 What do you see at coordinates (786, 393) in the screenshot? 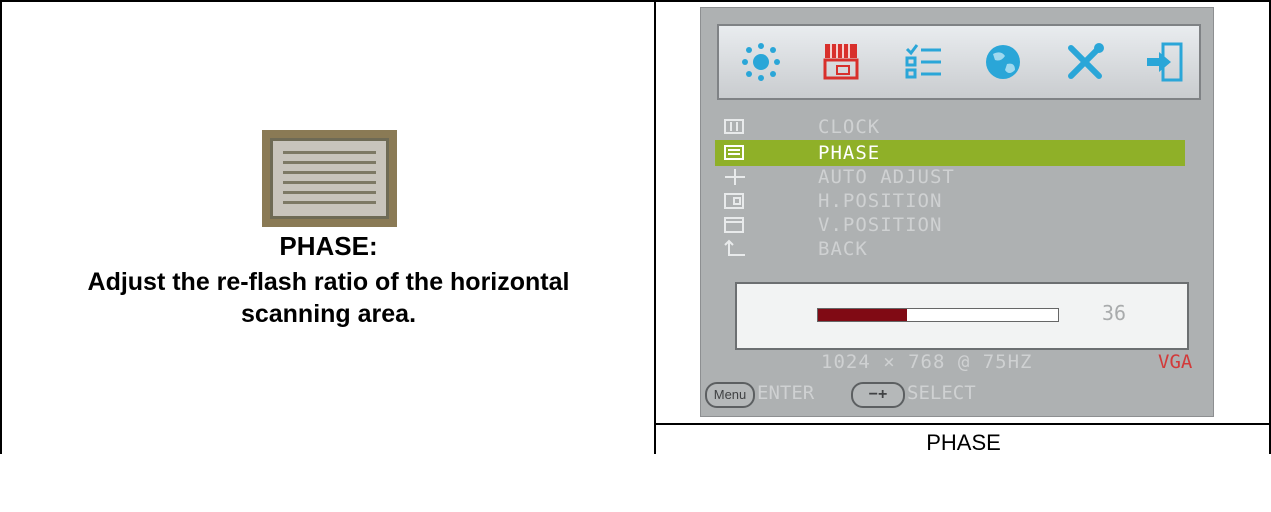
I see `enter-label: ENTER` at bounding box center [786, 393].